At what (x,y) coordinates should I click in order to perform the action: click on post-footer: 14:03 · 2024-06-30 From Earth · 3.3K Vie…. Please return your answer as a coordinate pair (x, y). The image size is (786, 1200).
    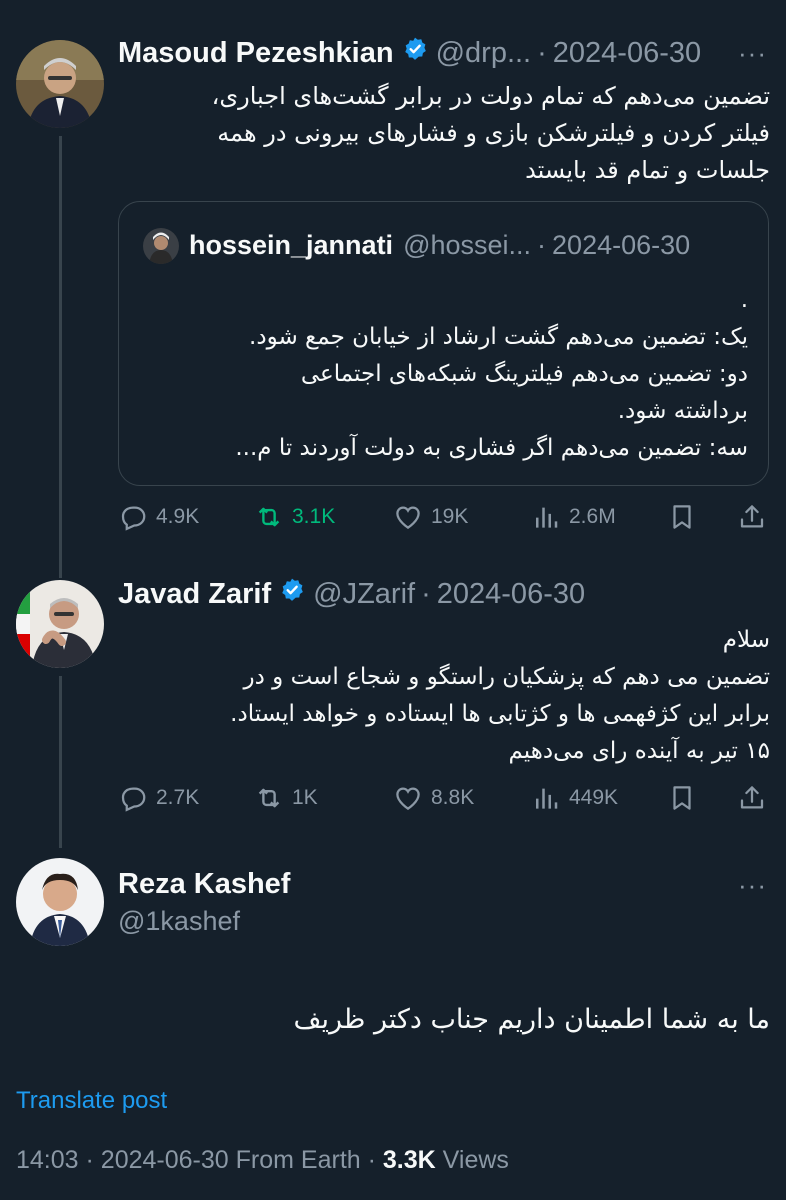
    Looking at the image, I should click on (262, 1160).